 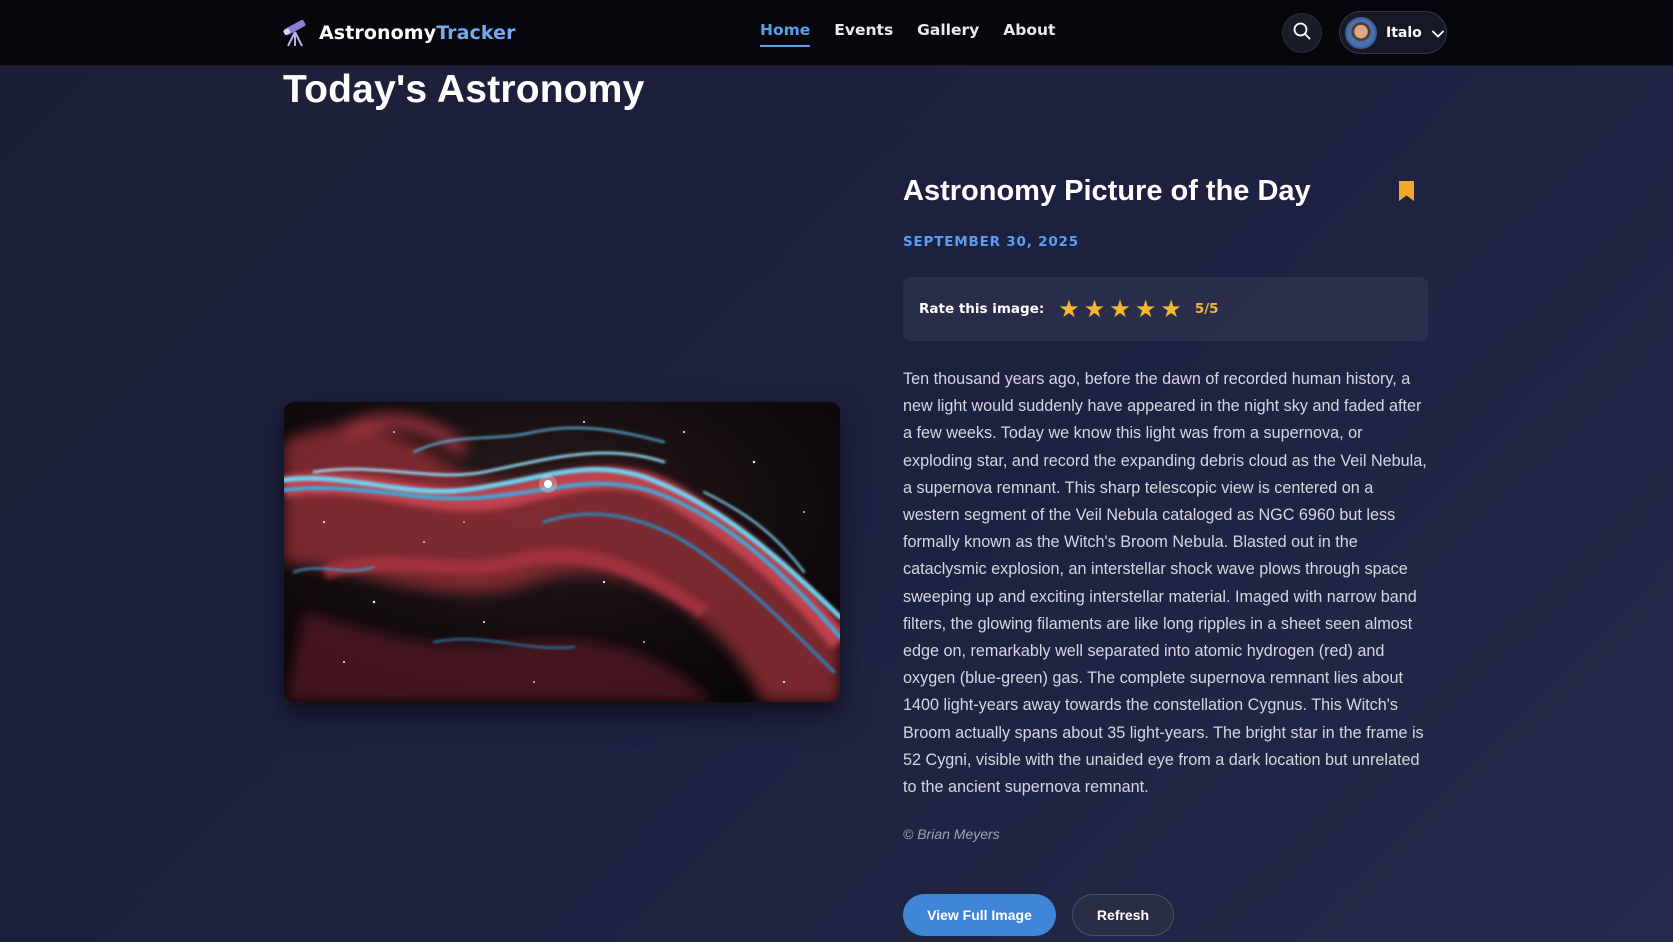 What do you see at coordinates (982, 309) in the screenshot?
I see `rating-label: Rate this image:` at bounding box center [982, 309].